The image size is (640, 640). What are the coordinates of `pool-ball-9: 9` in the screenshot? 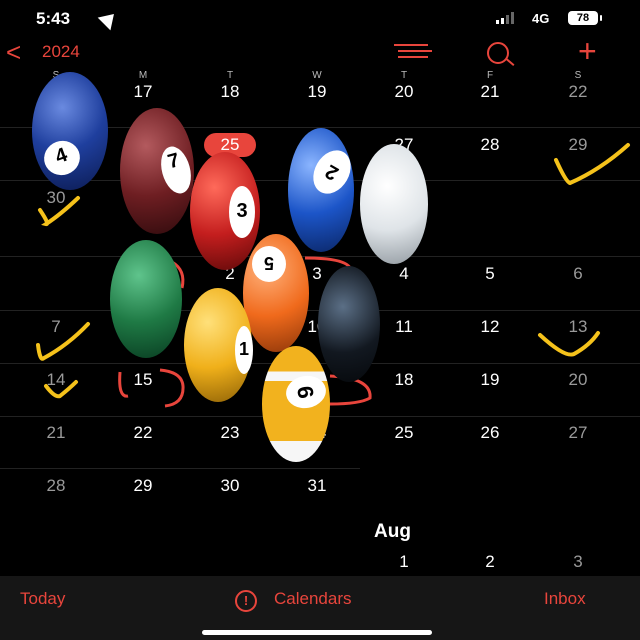 It's located at (296, 404).